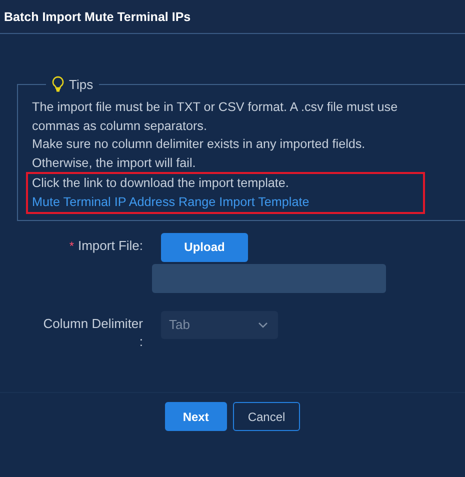 This screenshot has height=477, width=465. What do you see at coordinates (263, 325) in the screenshot?
I see `chevron-down-icon` at bounding box center [263, 325].